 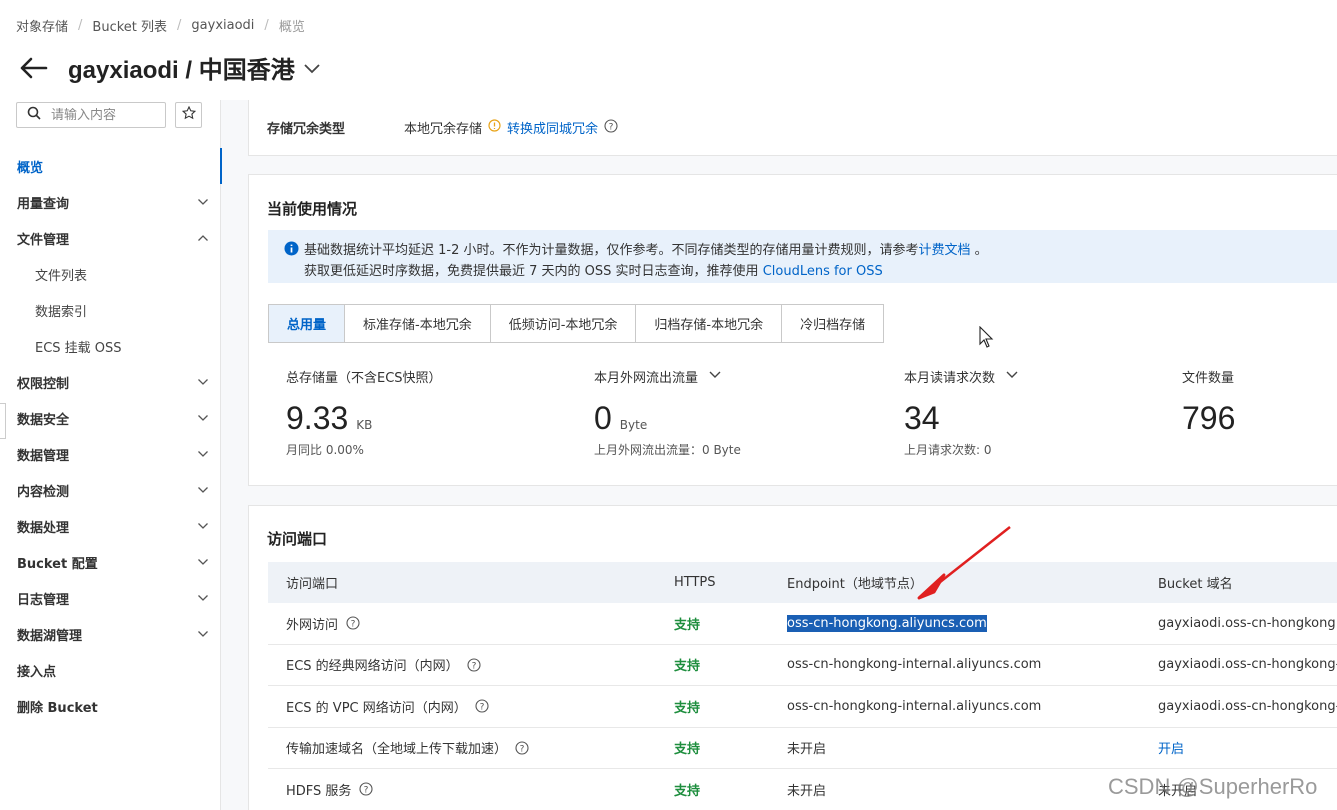 I want to click on favorite-button, so click(x=188, y=115).